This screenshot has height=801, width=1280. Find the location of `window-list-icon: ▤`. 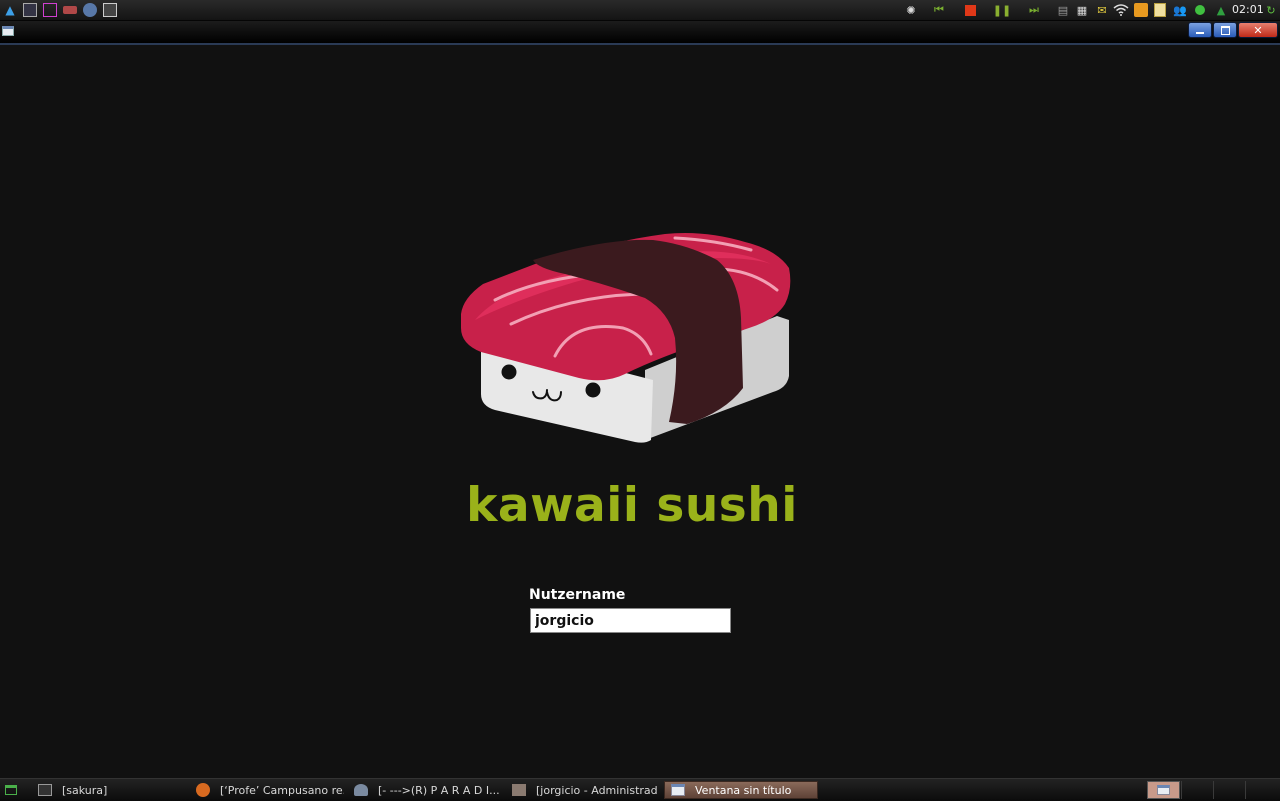

window-list-icon: ▤ is located at coordinates (1063, 10).